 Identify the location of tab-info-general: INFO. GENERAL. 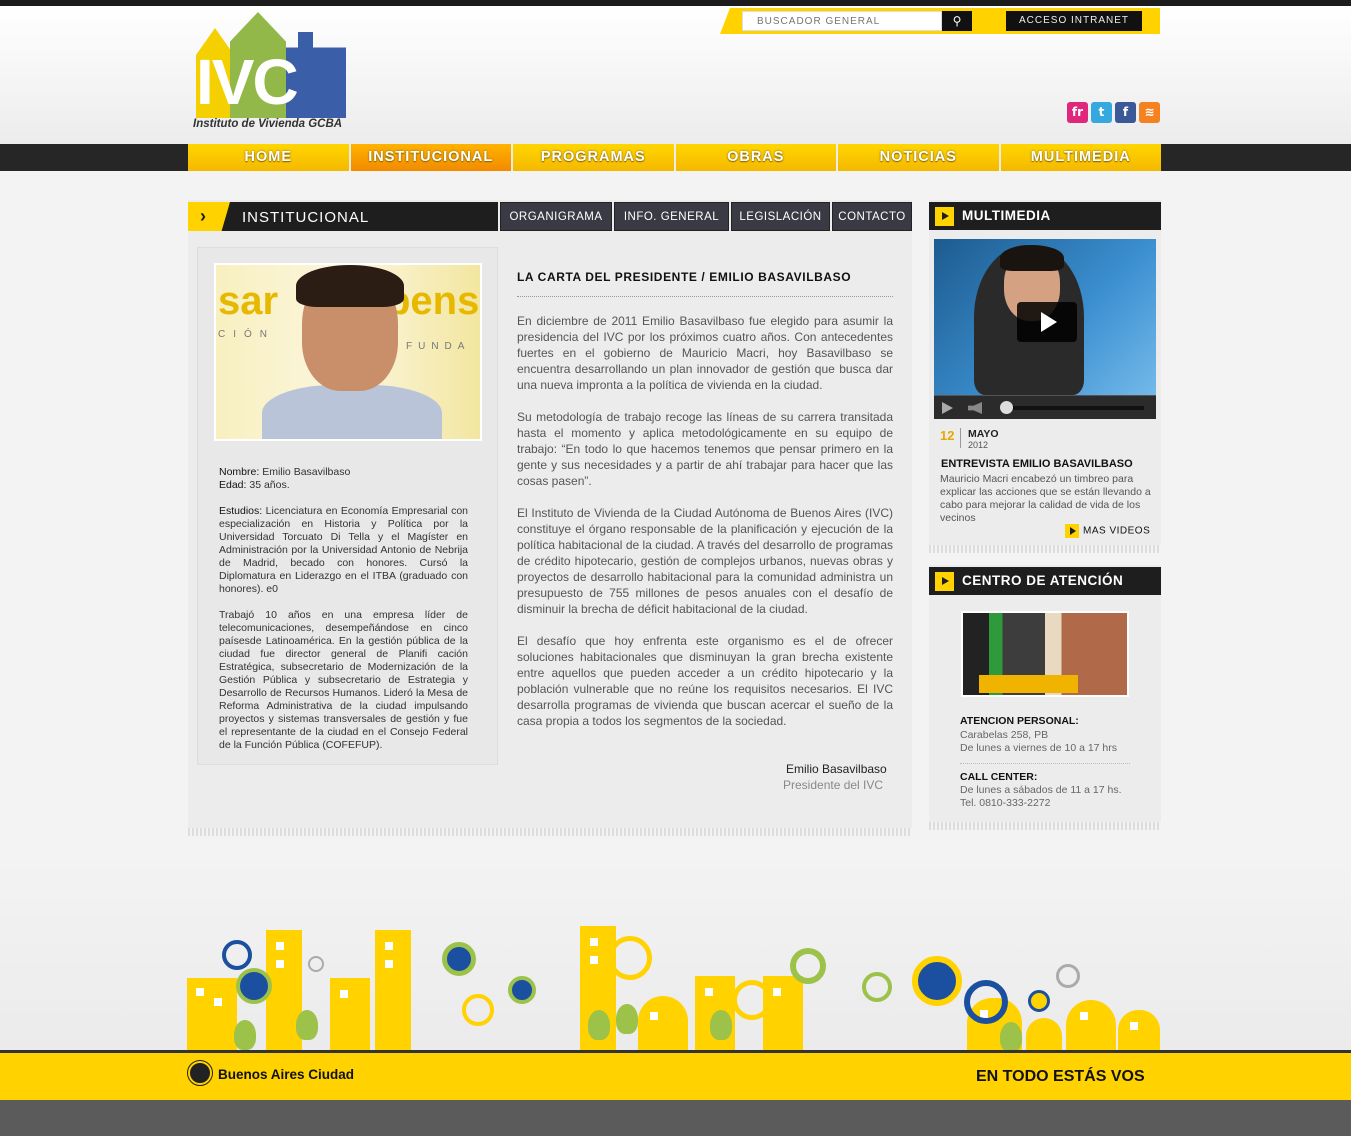
(671, 216).